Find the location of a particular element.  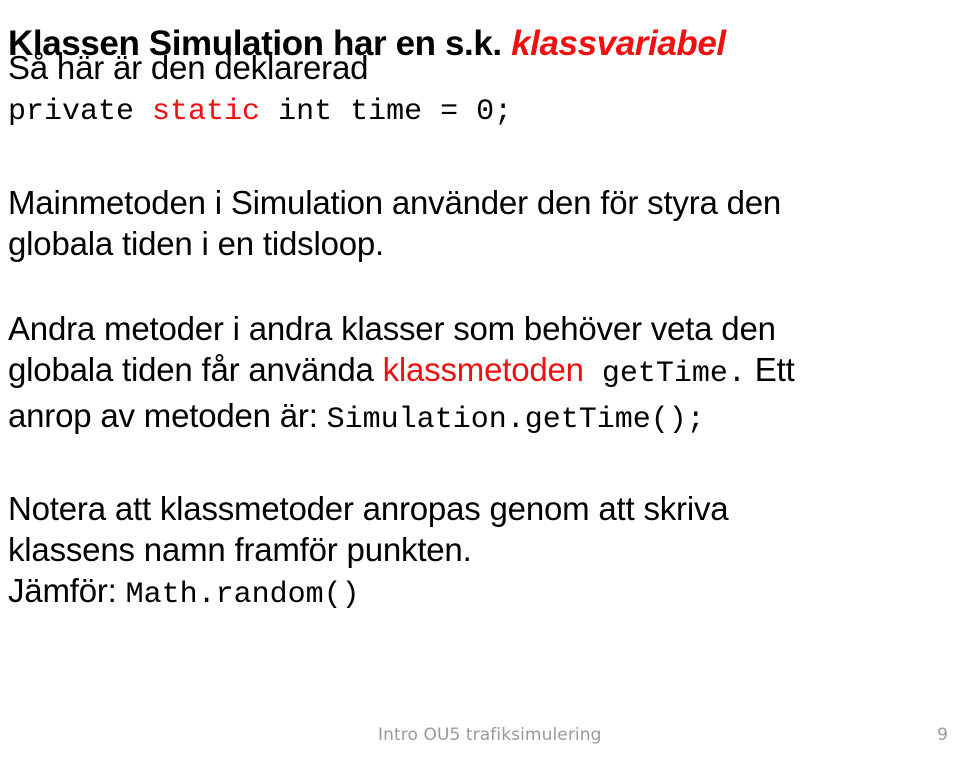

code-inline-math-random: Math.random() is located at coordinates (242, 595).